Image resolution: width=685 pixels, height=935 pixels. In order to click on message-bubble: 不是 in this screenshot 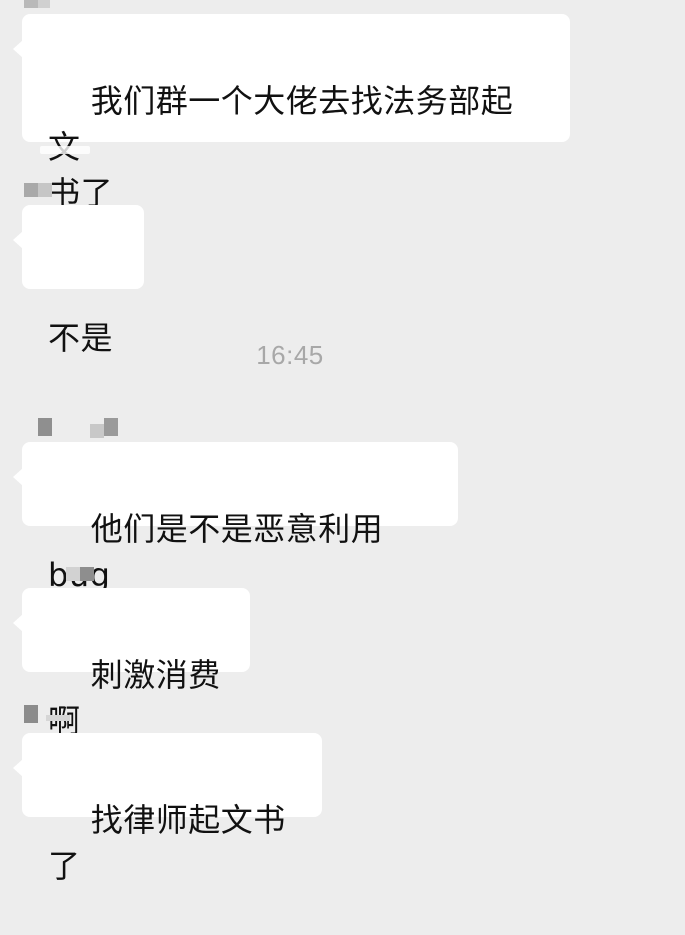, I will do `click(78, 281)`.